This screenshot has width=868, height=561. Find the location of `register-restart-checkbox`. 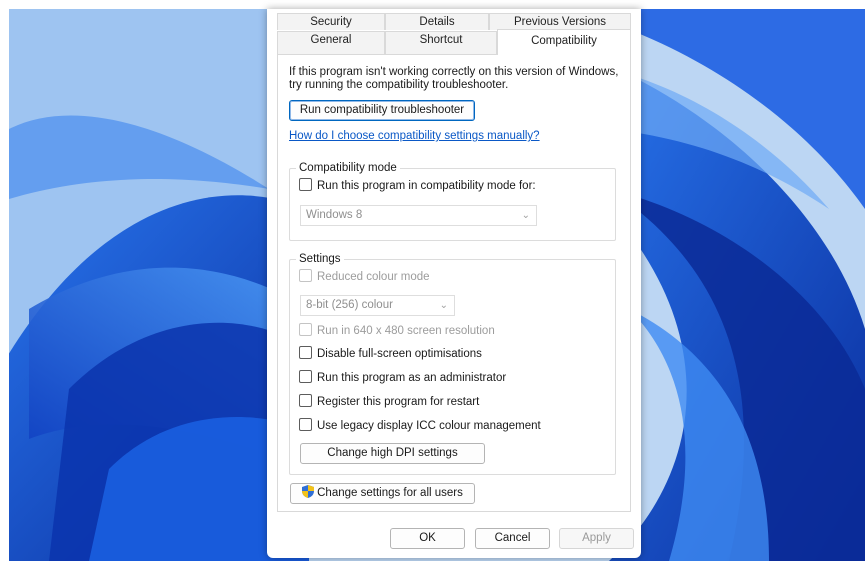

register-restart-checkbox is located at coordinates (305, 400).